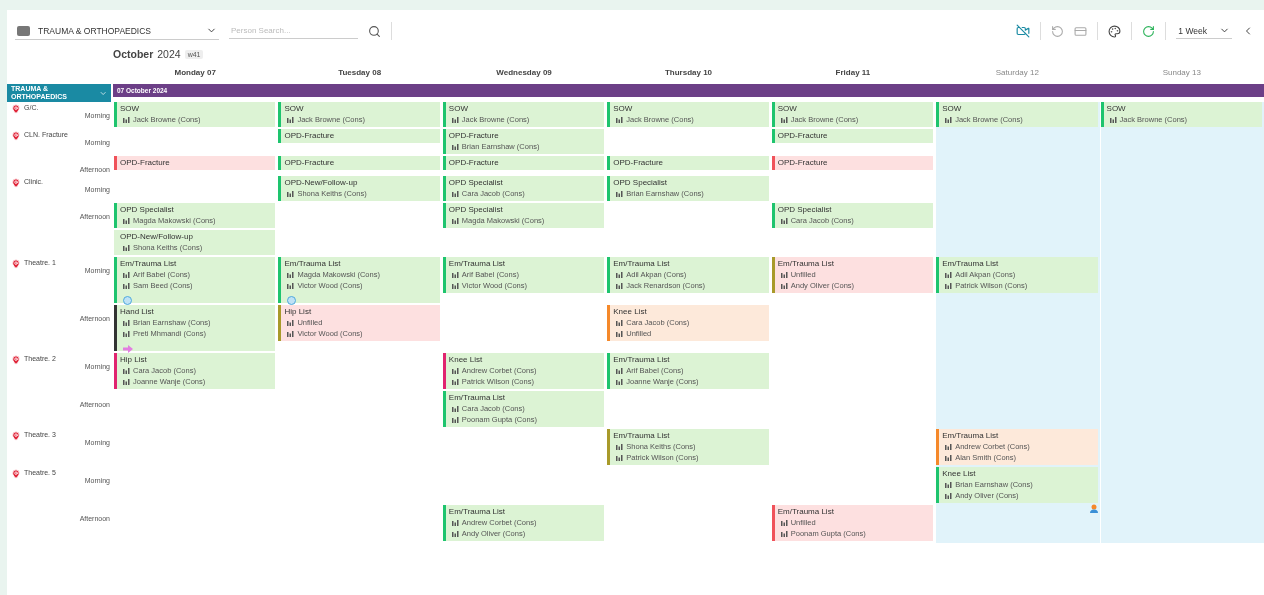 The height and width of the screenshot is (595, 1264). What do you see at coordinates (298, 312) in the screenshot?
I see `list-title: Hip List` at bounding box center [298, 312].